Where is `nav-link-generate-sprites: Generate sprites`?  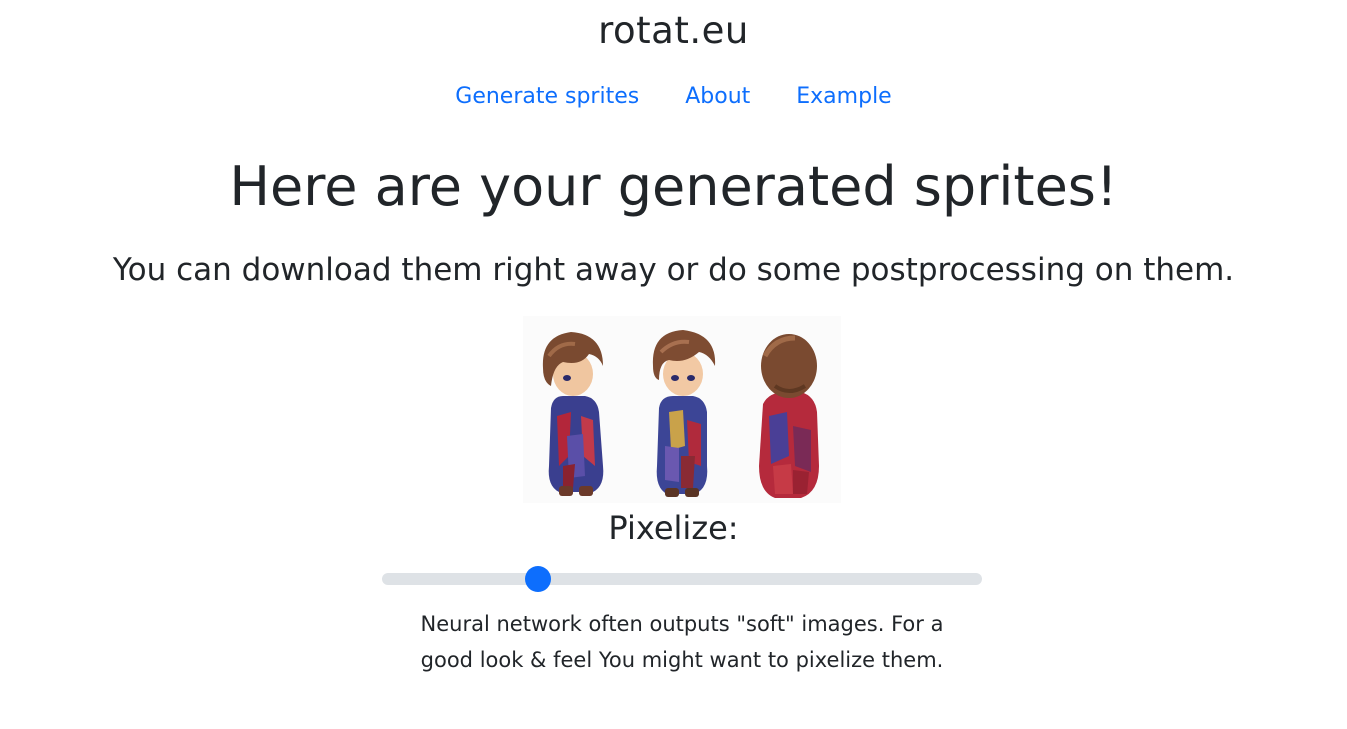
nav-link-generate-sprites: Generate sprites is located at coordinates (547, 97).